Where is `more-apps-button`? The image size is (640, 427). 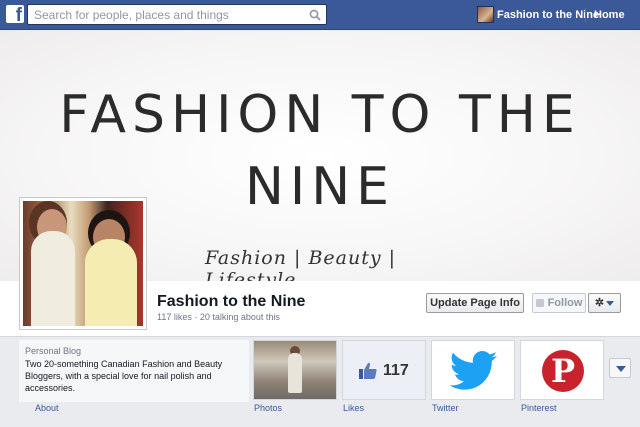
more-apps-button is located at coordinates (620, 368).